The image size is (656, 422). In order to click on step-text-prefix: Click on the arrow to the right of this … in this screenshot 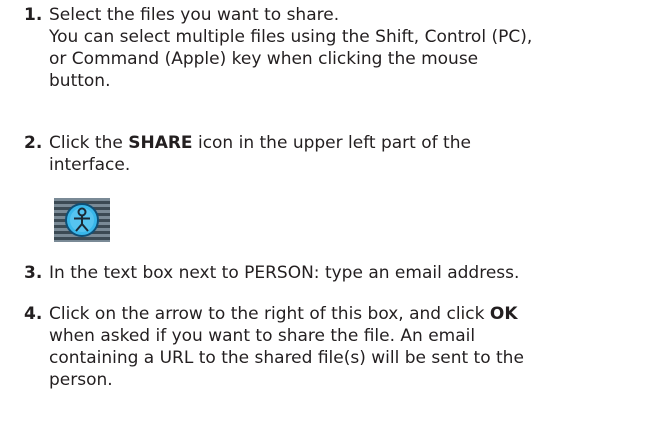, I will do `click(269, 314)`.